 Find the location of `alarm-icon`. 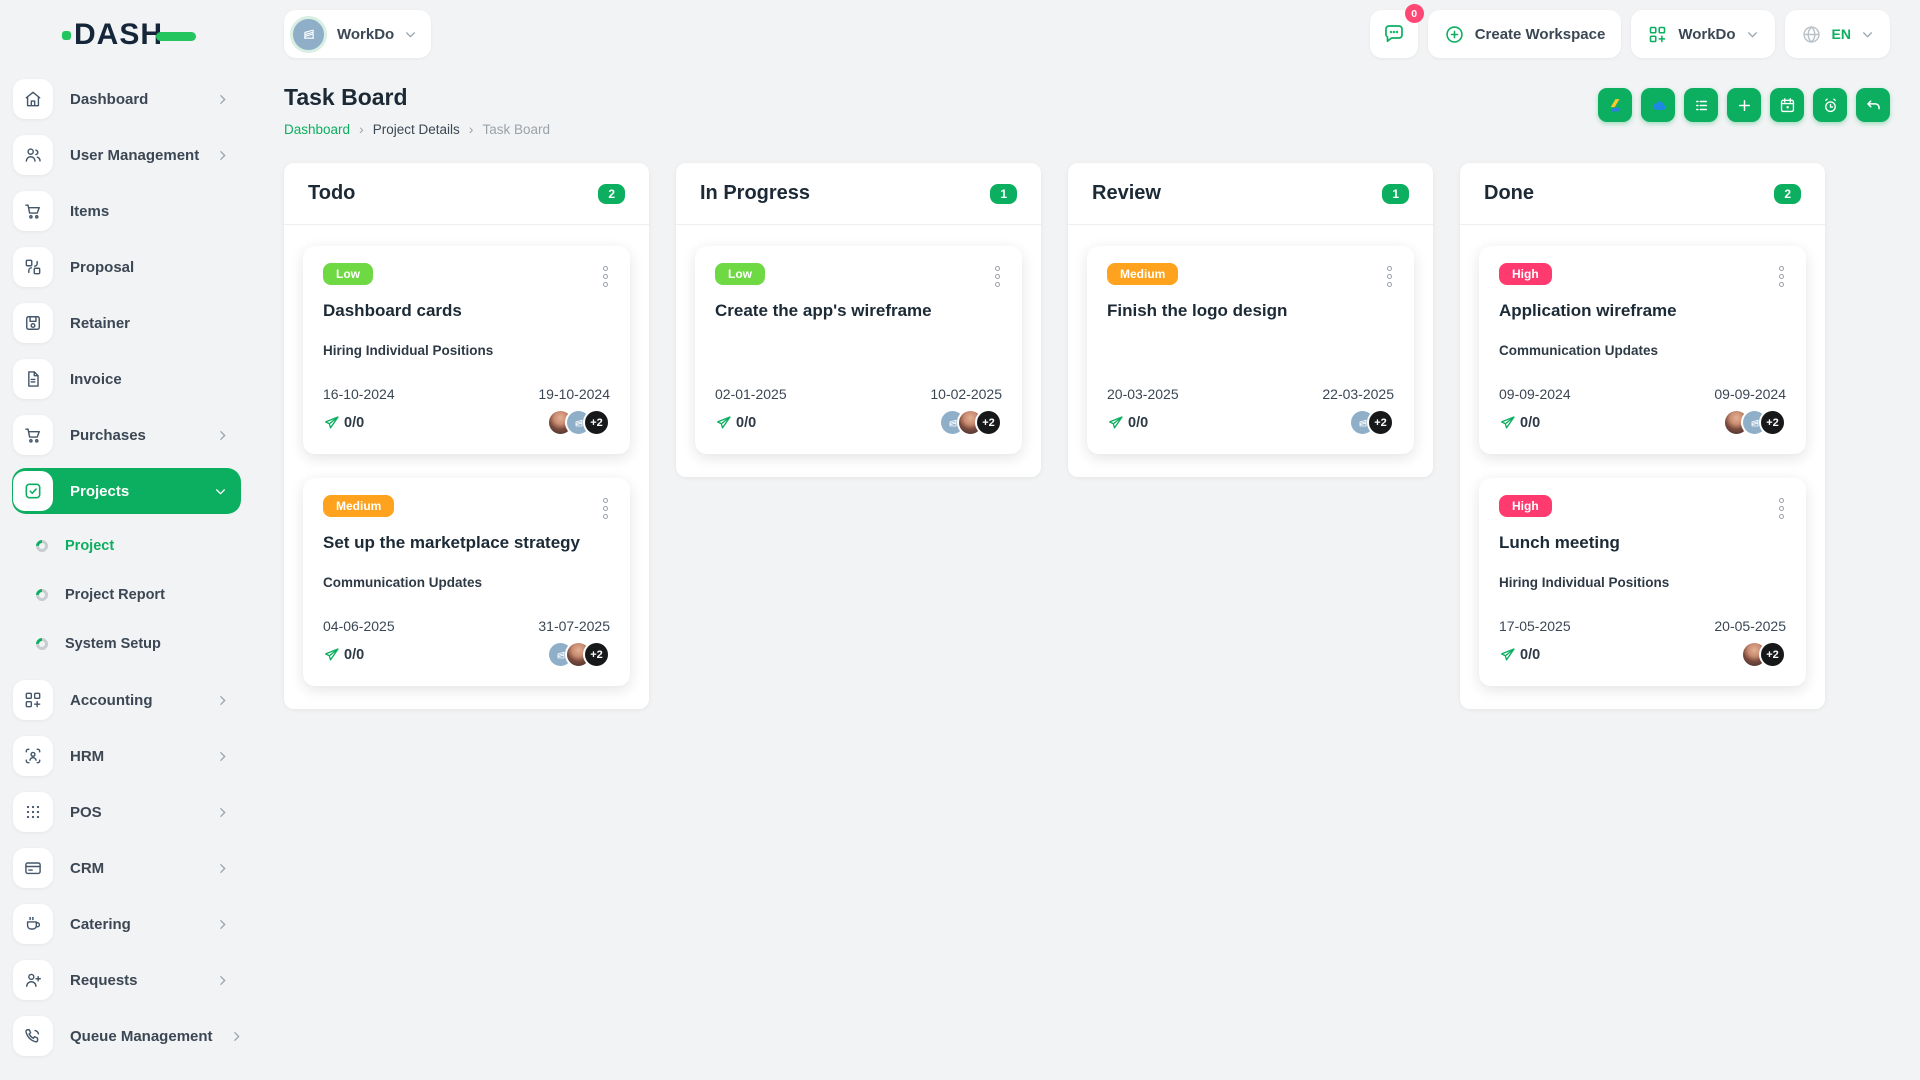

alarm-icon is located at coordinates (1830, 105).